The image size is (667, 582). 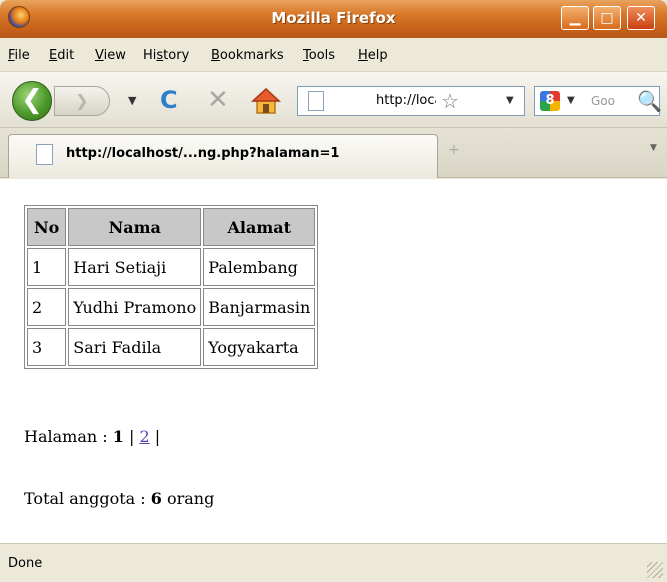 I want to click on table-row: 1 Hari Setiaji Palembang, so click(x=171, y=267).